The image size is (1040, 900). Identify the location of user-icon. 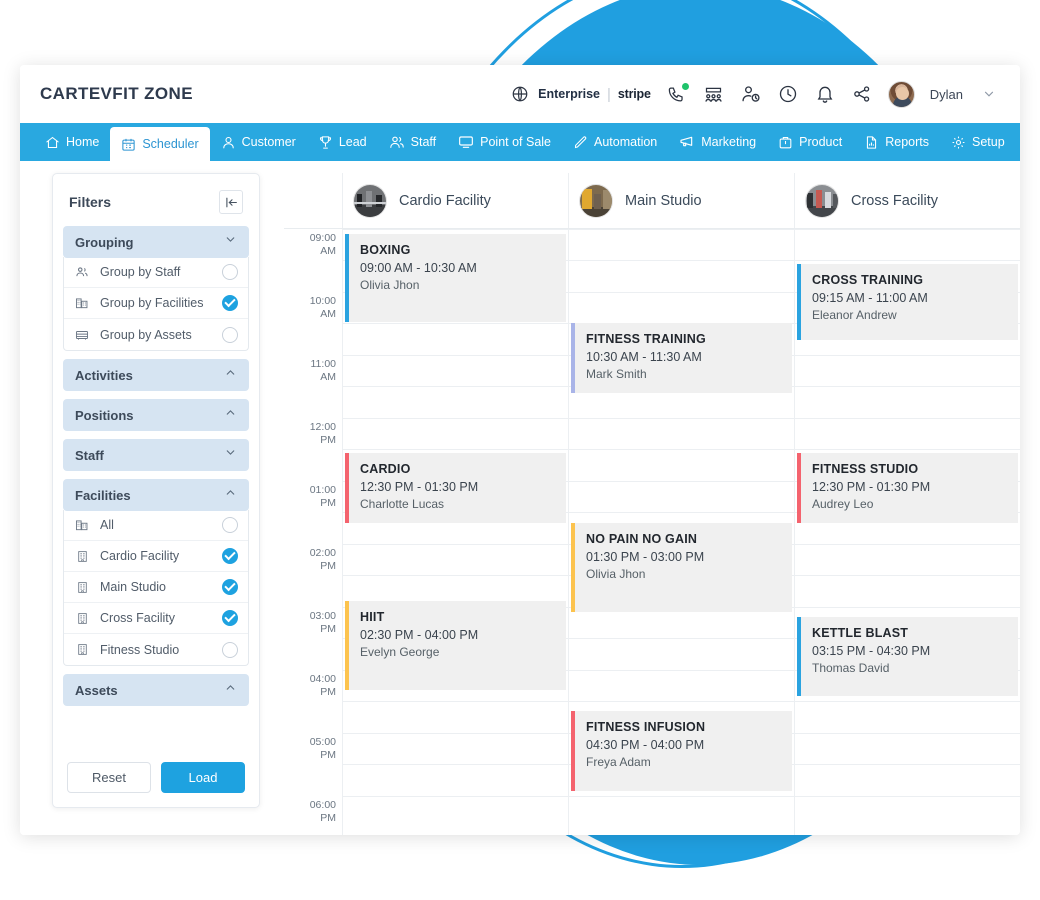
(228, 142).